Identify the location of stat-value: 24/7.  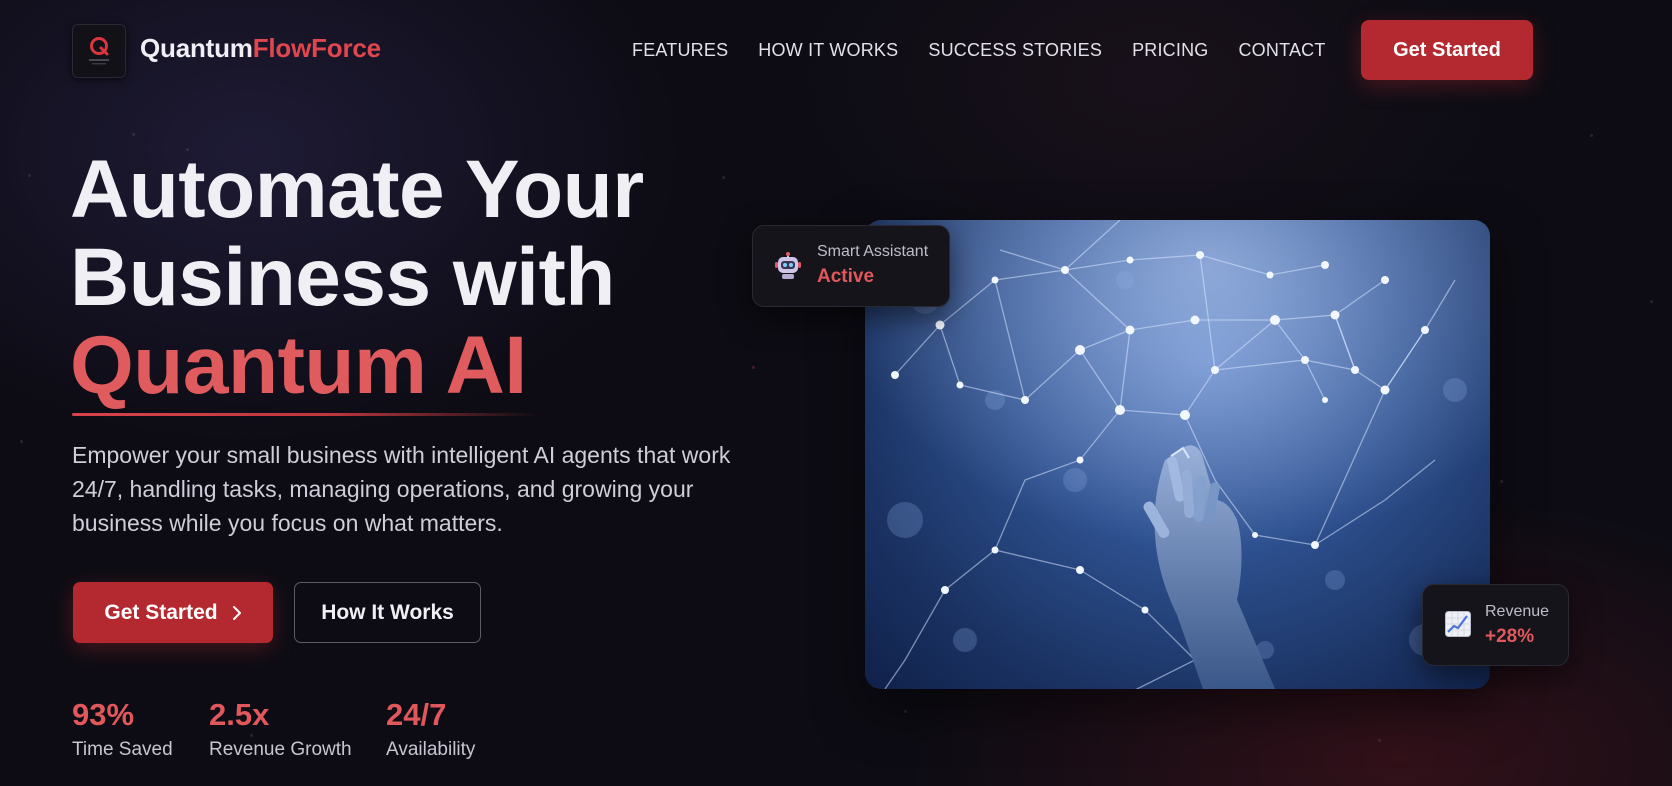
(416, 714).